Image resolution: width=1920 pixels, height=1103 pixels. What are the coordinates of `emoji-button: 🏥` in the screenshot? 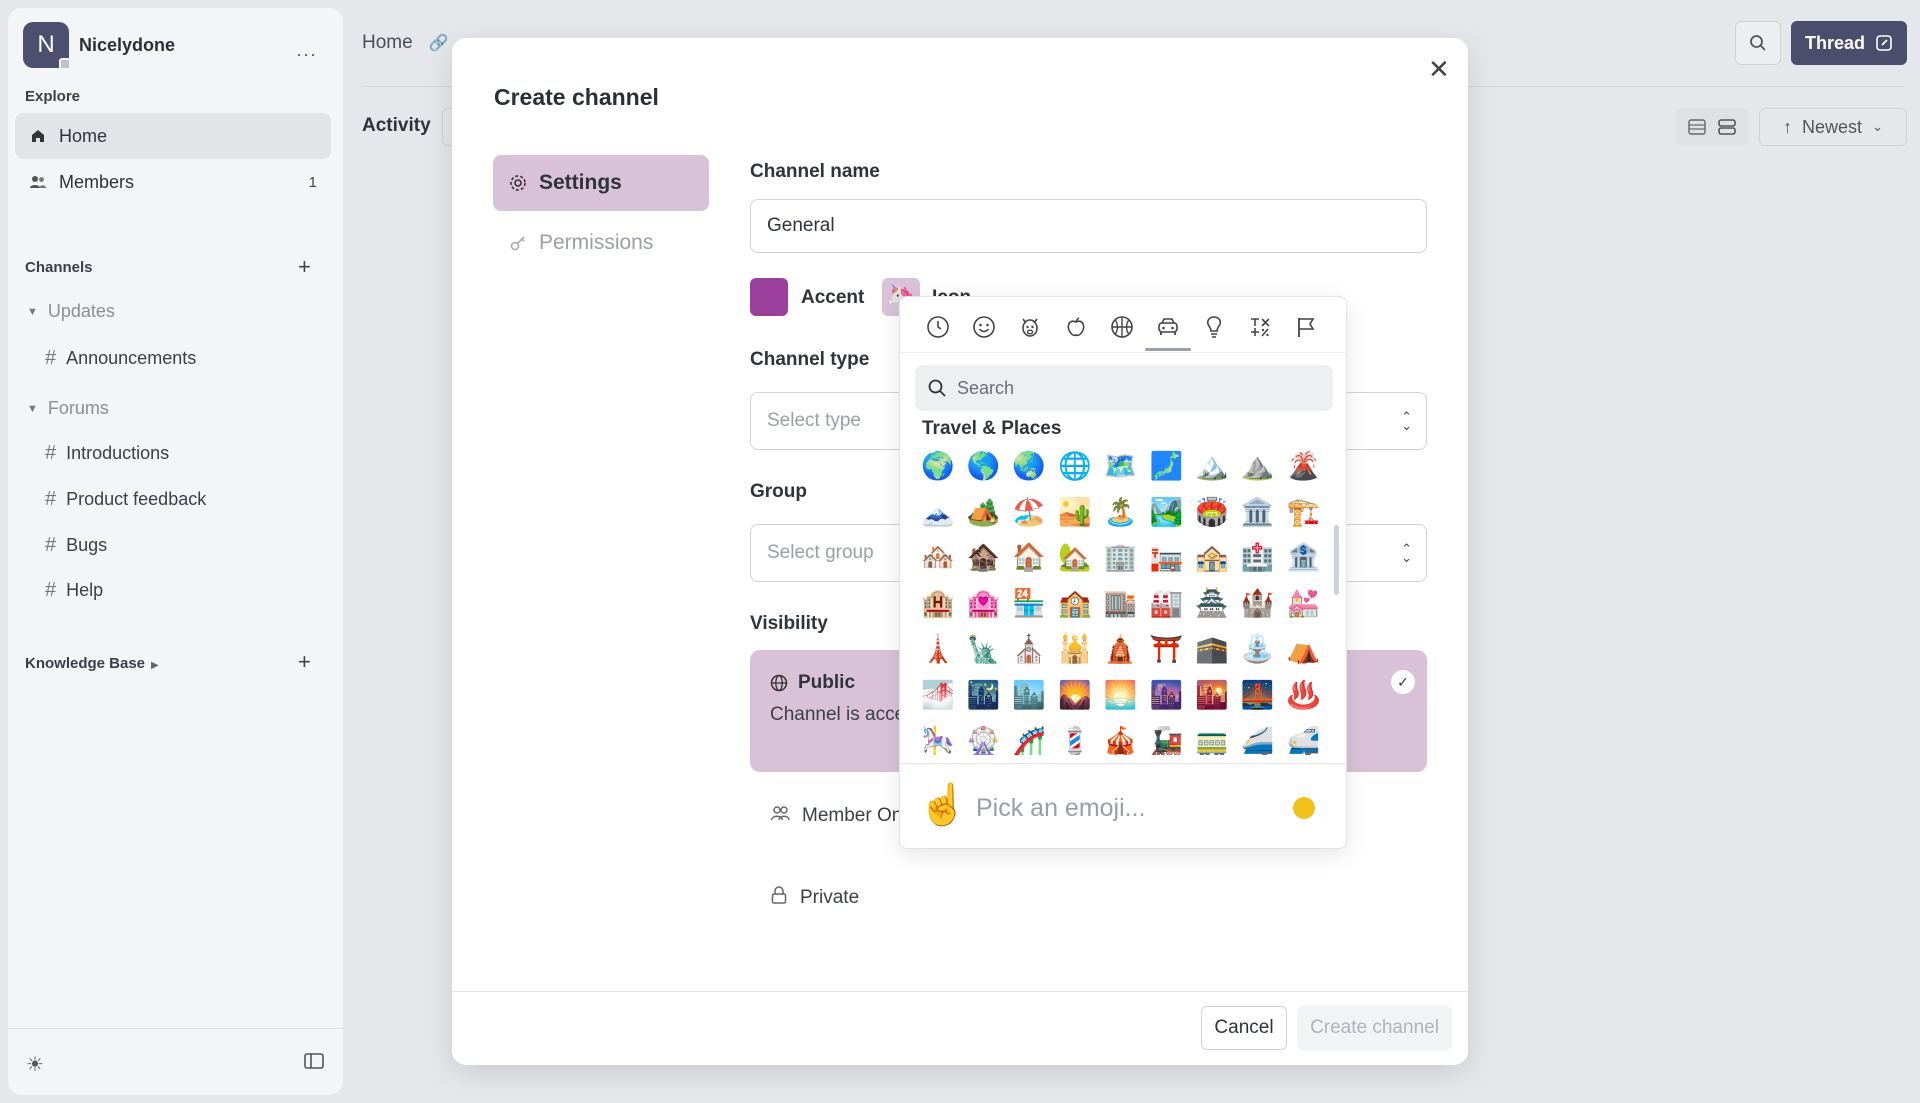 It's located at (1258, 558).